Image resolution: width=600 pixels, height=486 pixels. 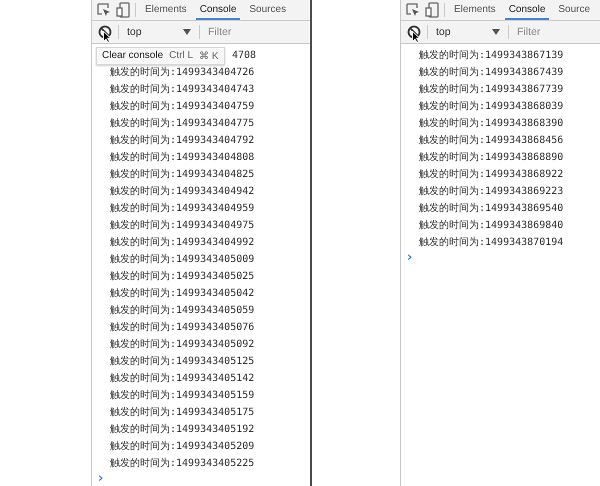 What do you see at coordinates (183, 259) in the screenshot?
I see `log-message: 触发的时间为:1499343405009` at bounding box center [183, 259].